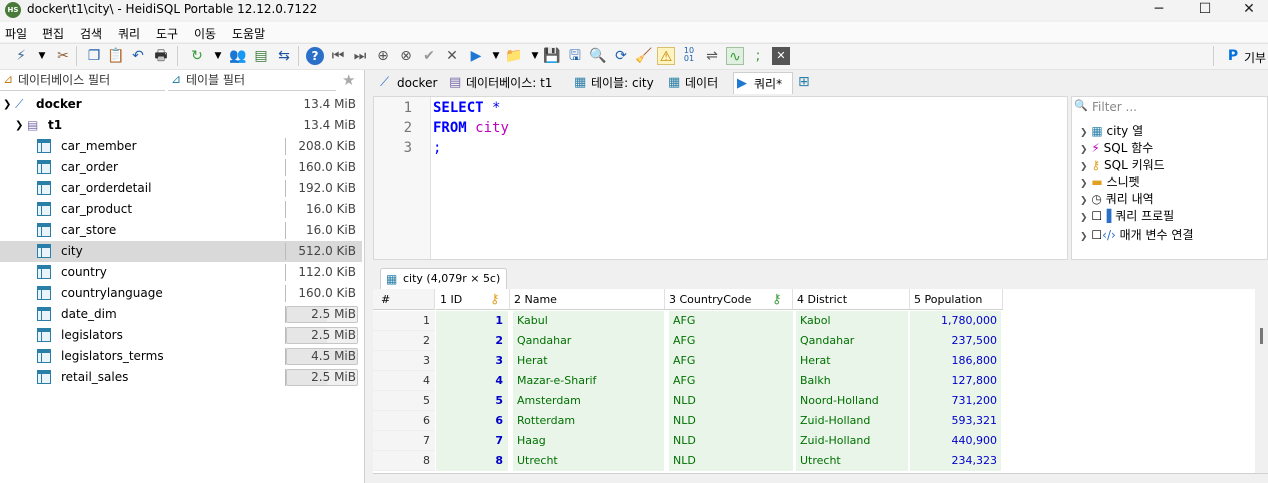 The width and height of the screenshot is (1268, 483). What do you see at coordinates (284, 56) in the screenshot?
I see `sync-icon: ⇆` at bounding box center [284, 56].